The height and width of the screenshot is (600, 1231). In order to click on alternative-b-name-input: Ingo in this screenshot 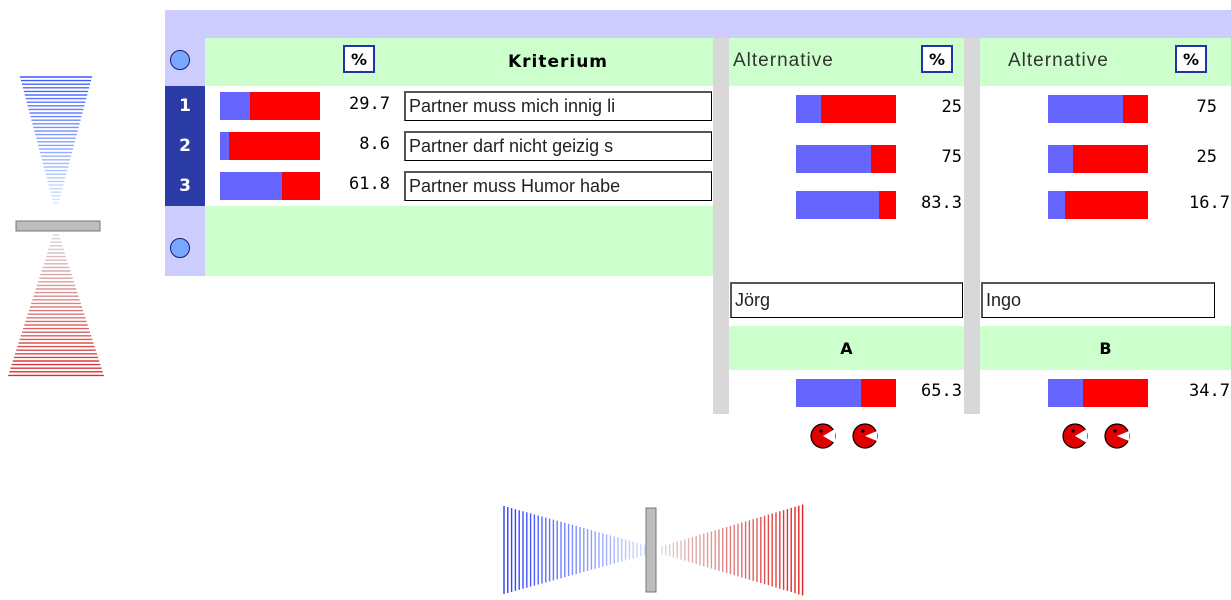, I will do `click(1098, 300)`.